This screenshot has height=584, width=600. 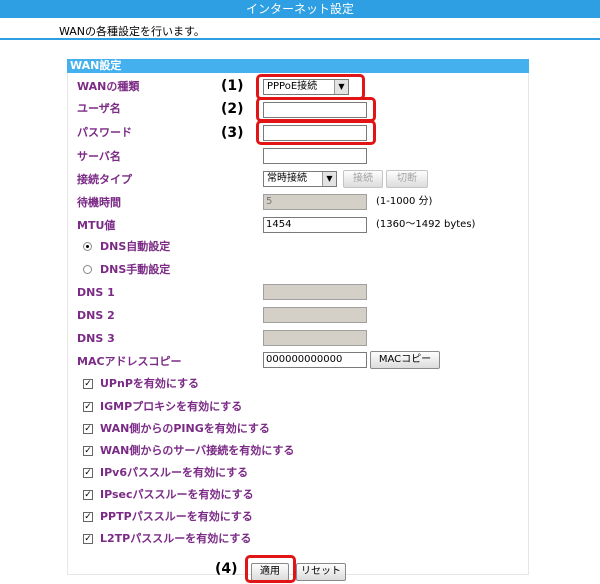 I want to click on wan-ping-checkbox: ✓, so click(x=88, y=429).